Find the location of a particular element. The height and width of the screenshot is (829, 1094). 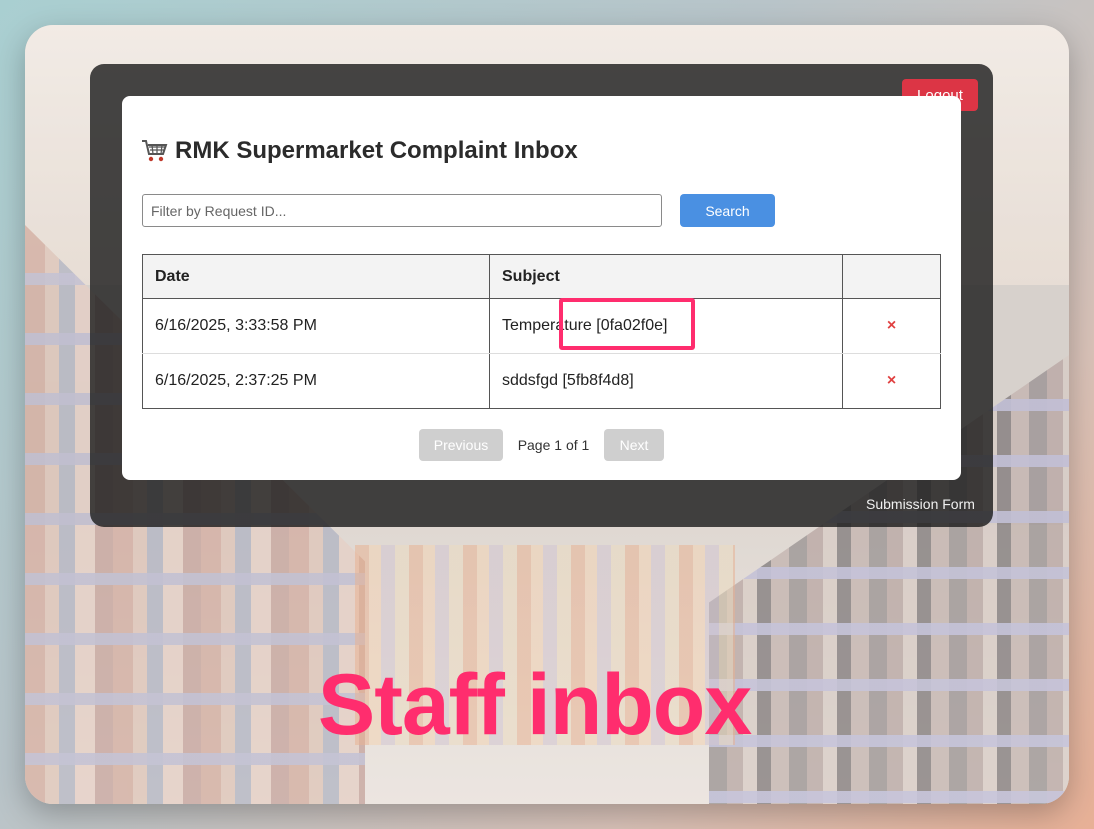

column-header-date: Date is located at coordinates (316, 276).